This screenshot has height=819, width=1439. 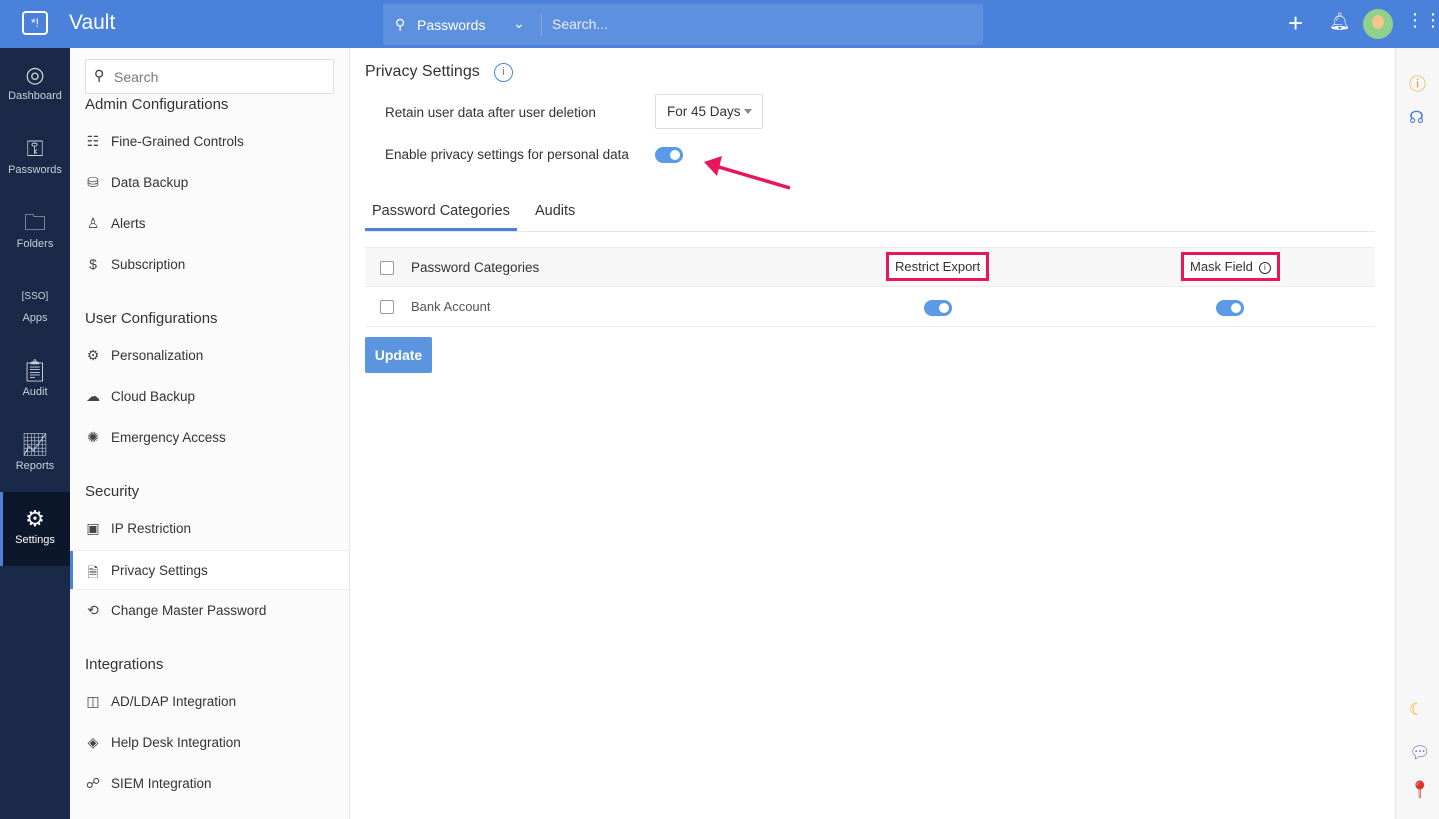 I want to click on divider, so click(x=541, y=25).